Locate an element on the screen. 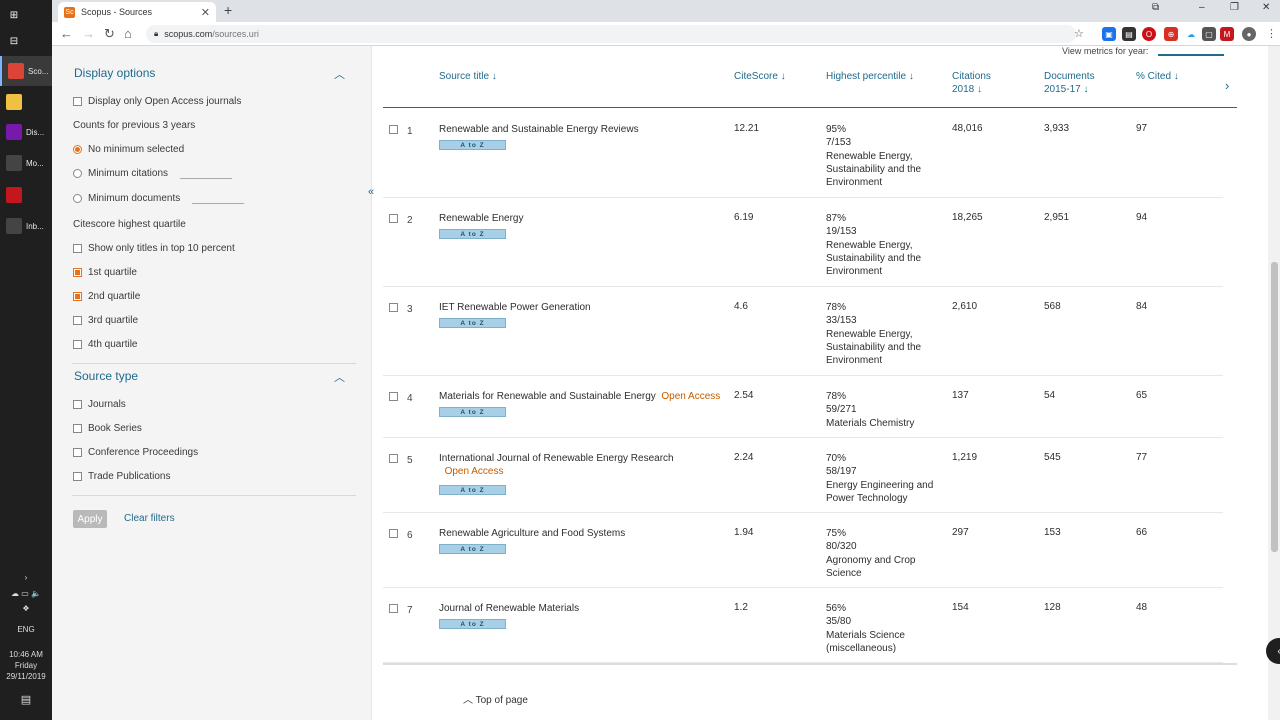  display-options-title: Display options is located at coordinates (114, 73).